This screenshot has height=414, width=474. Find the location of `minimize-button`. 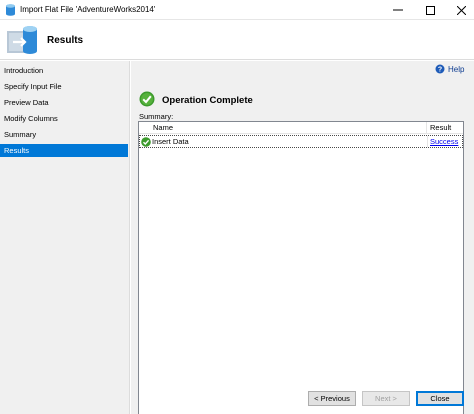

minimize-button is located at coordinates (398, 10).